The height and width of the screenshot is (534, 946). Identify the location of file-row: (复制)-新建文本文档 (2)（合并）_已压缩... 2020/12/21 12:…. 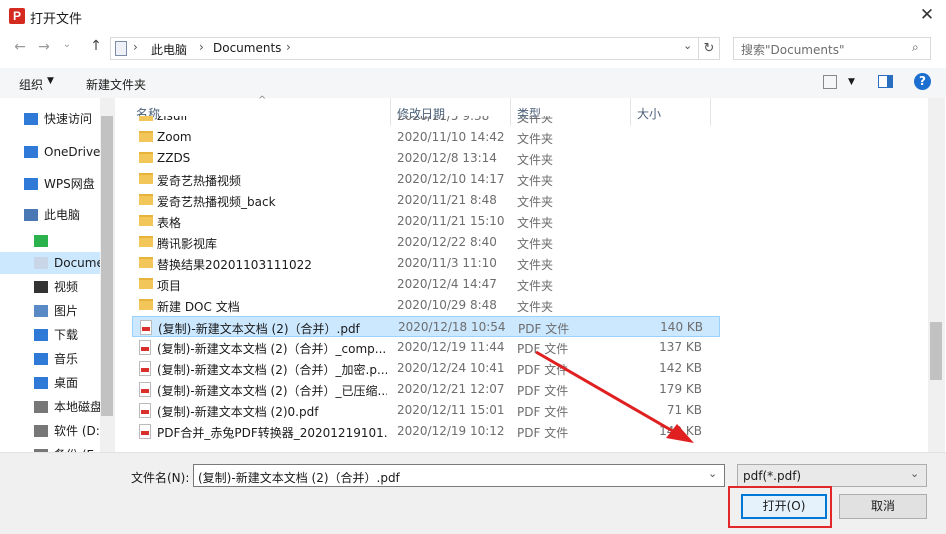
(426, 389).